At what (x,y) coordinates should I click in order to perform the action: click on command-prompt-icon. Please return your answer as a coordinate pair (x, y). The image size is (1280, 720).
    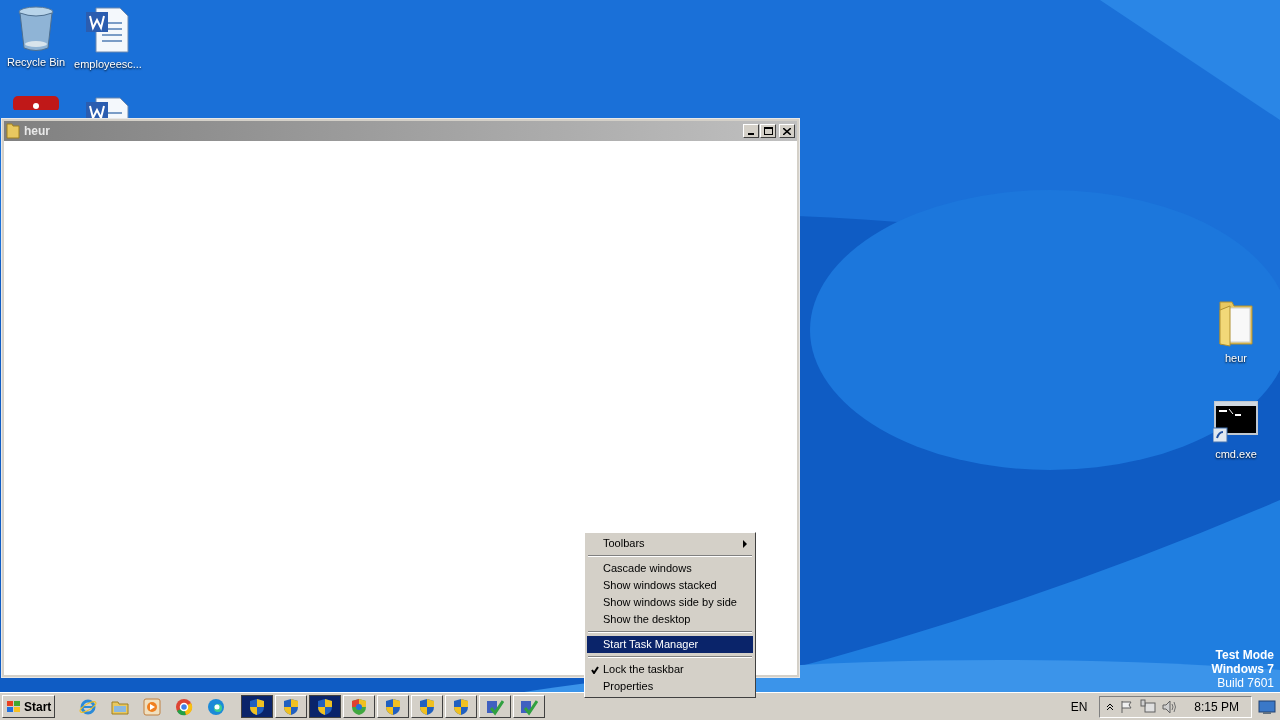
    Looking at the image, I should click on (1236, 422).